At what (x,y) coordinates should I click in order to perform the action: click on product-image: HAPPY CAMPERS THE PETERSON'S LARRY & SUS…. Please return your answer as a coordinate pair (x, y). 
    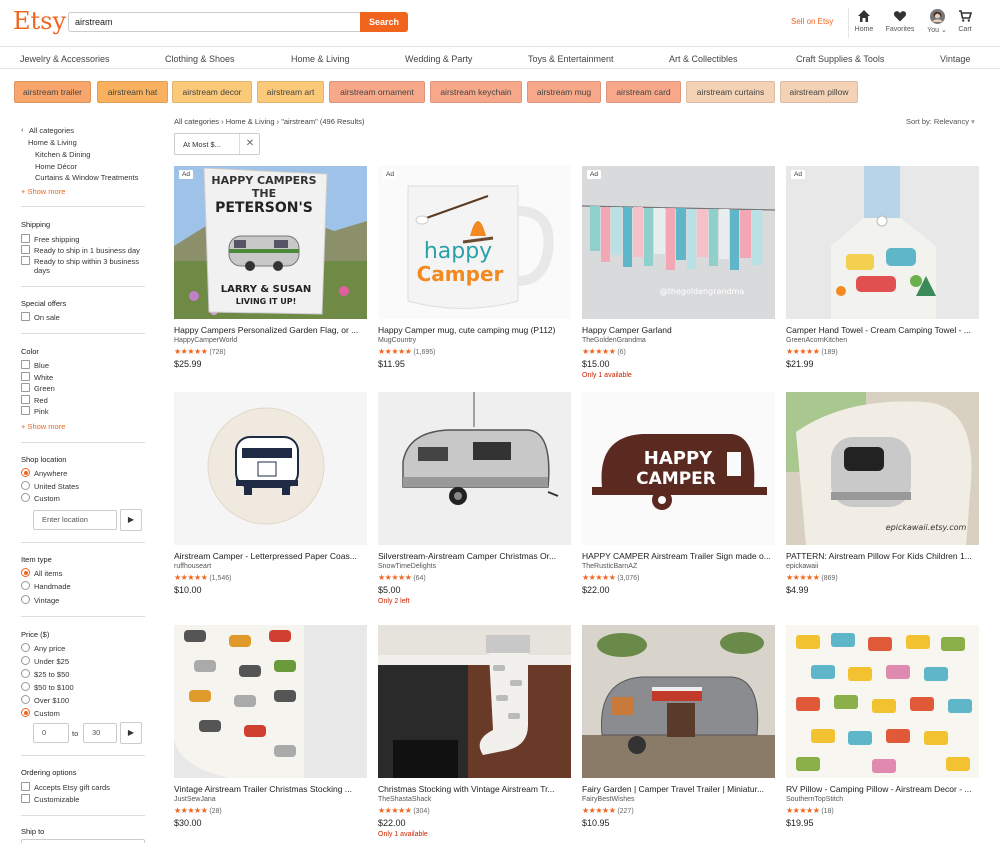
    Looking at the image, I should click on (270, 242).